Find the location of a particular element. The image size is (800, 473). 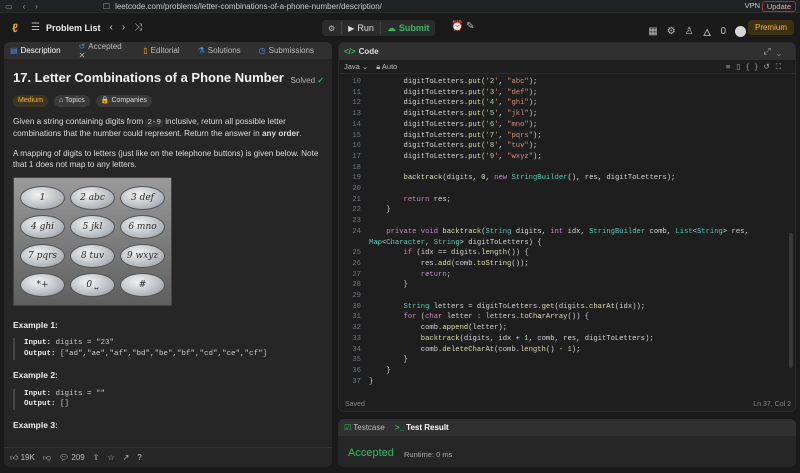

sidebar-icon: ▭ is located at coordinates (9, 6).